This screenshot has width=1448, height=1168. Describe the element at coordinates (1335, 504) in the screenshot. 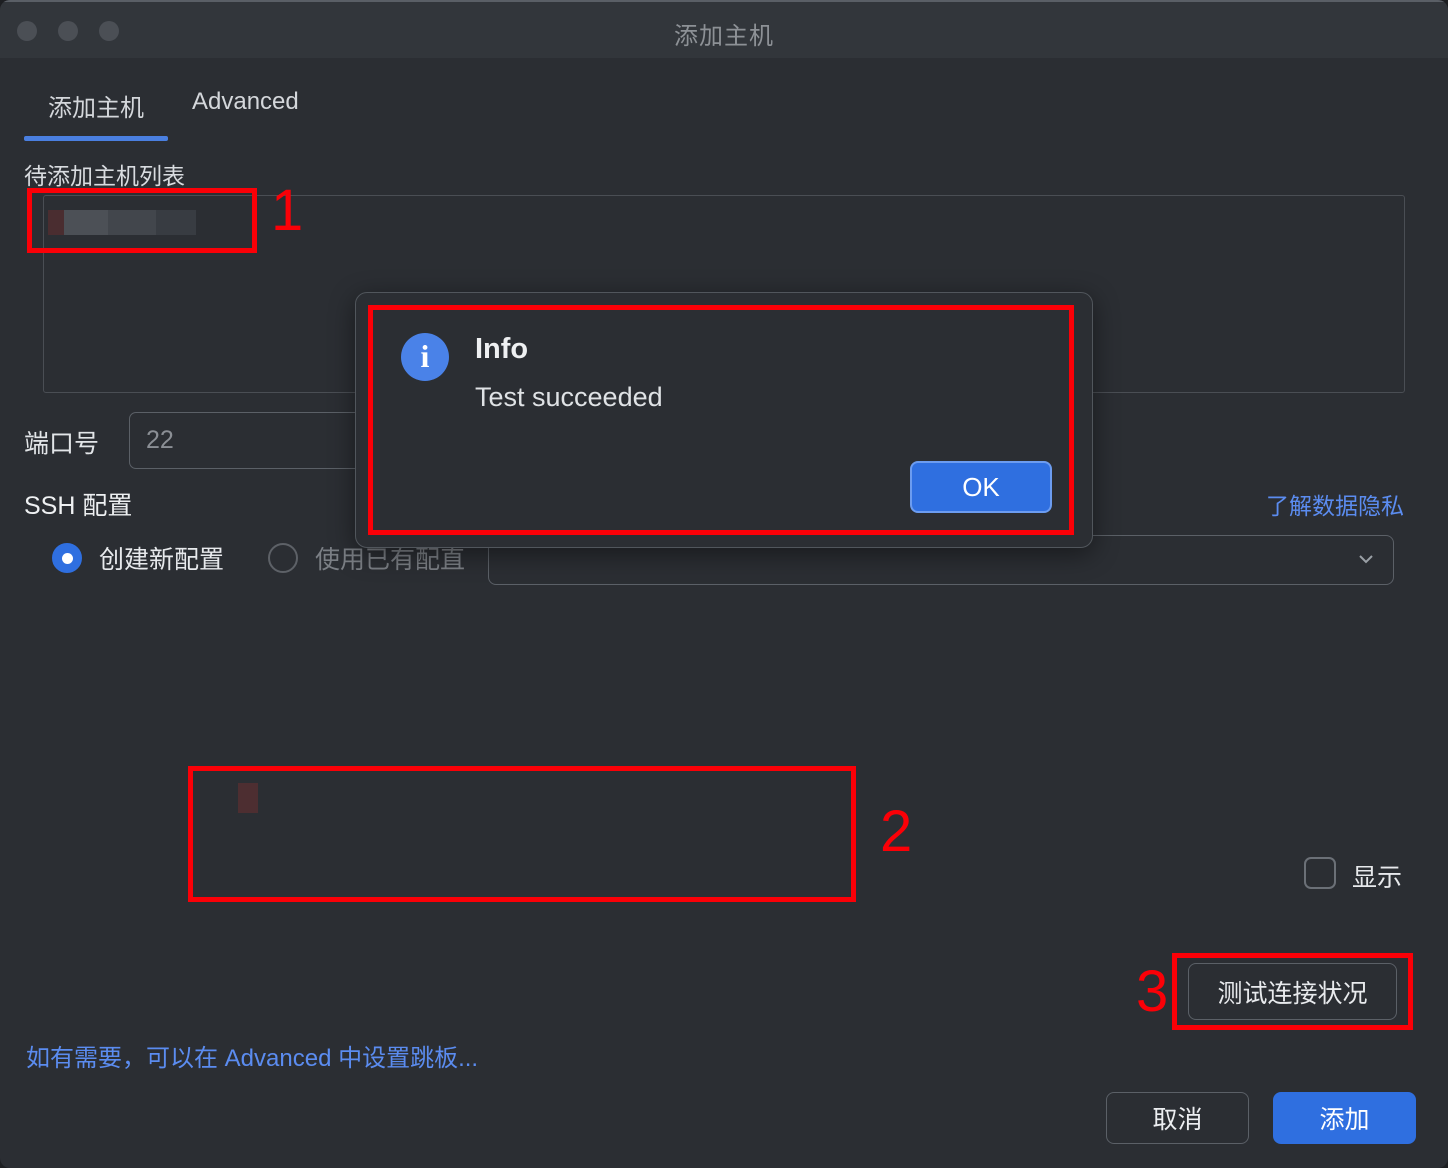

I see `data-privacy-link: 了解数据隐私` at that location.